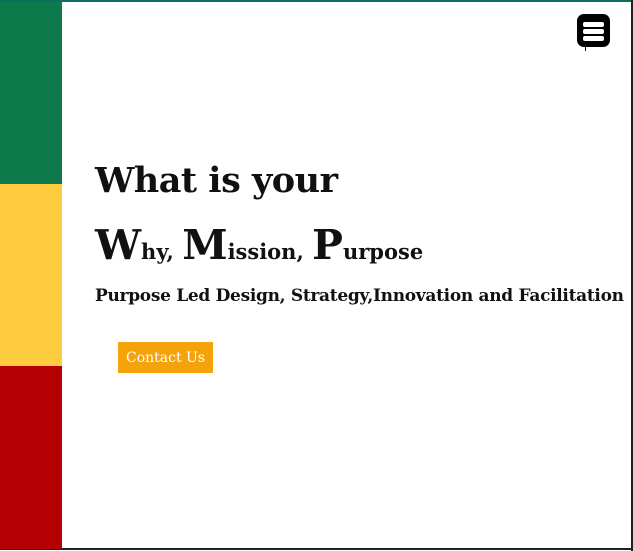 The height and width of the screenshot is (551, 633). What do you see at coordinates (31, 93) in the screenshot?
I see `side-stripe-green` at bounding box center [31, 93].